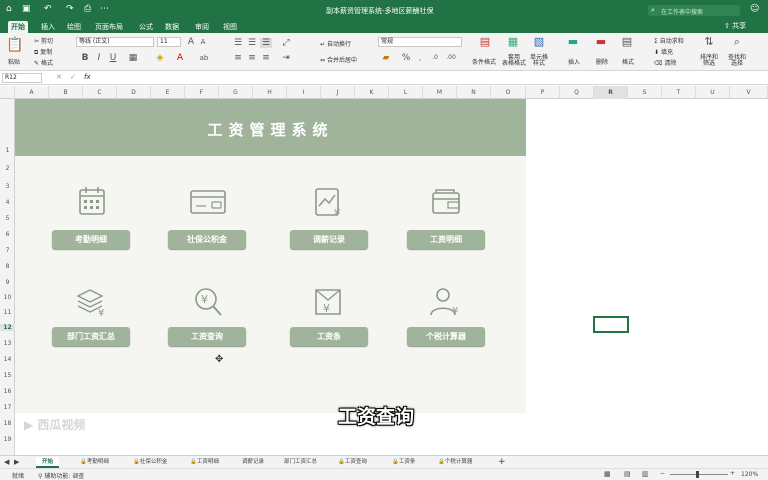 Image resolution: width=768 pixels, height=480 pixels. I want to click on selected-cell, so click(611, 324).